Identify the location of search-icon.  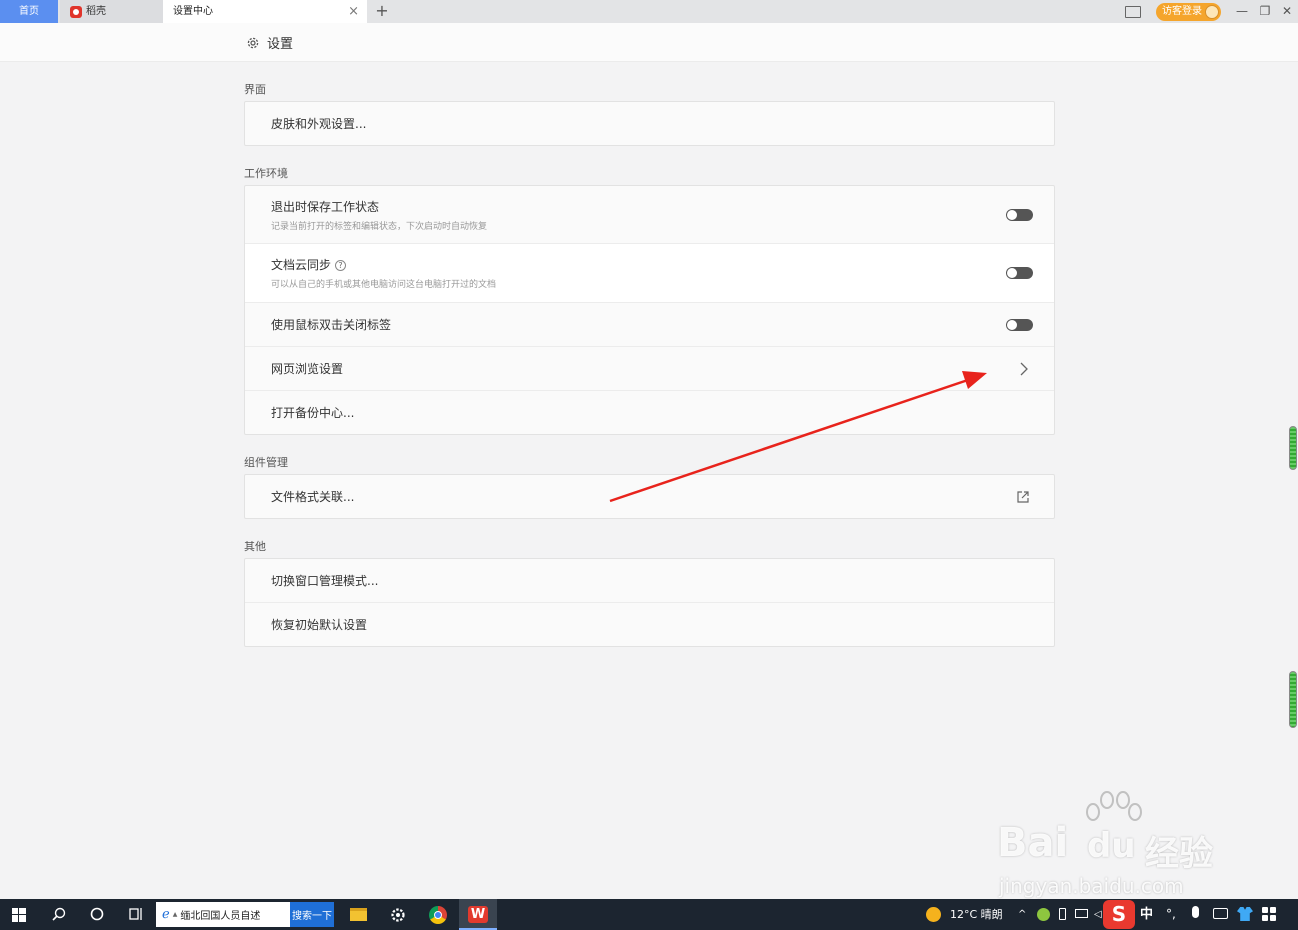
(59, 914).